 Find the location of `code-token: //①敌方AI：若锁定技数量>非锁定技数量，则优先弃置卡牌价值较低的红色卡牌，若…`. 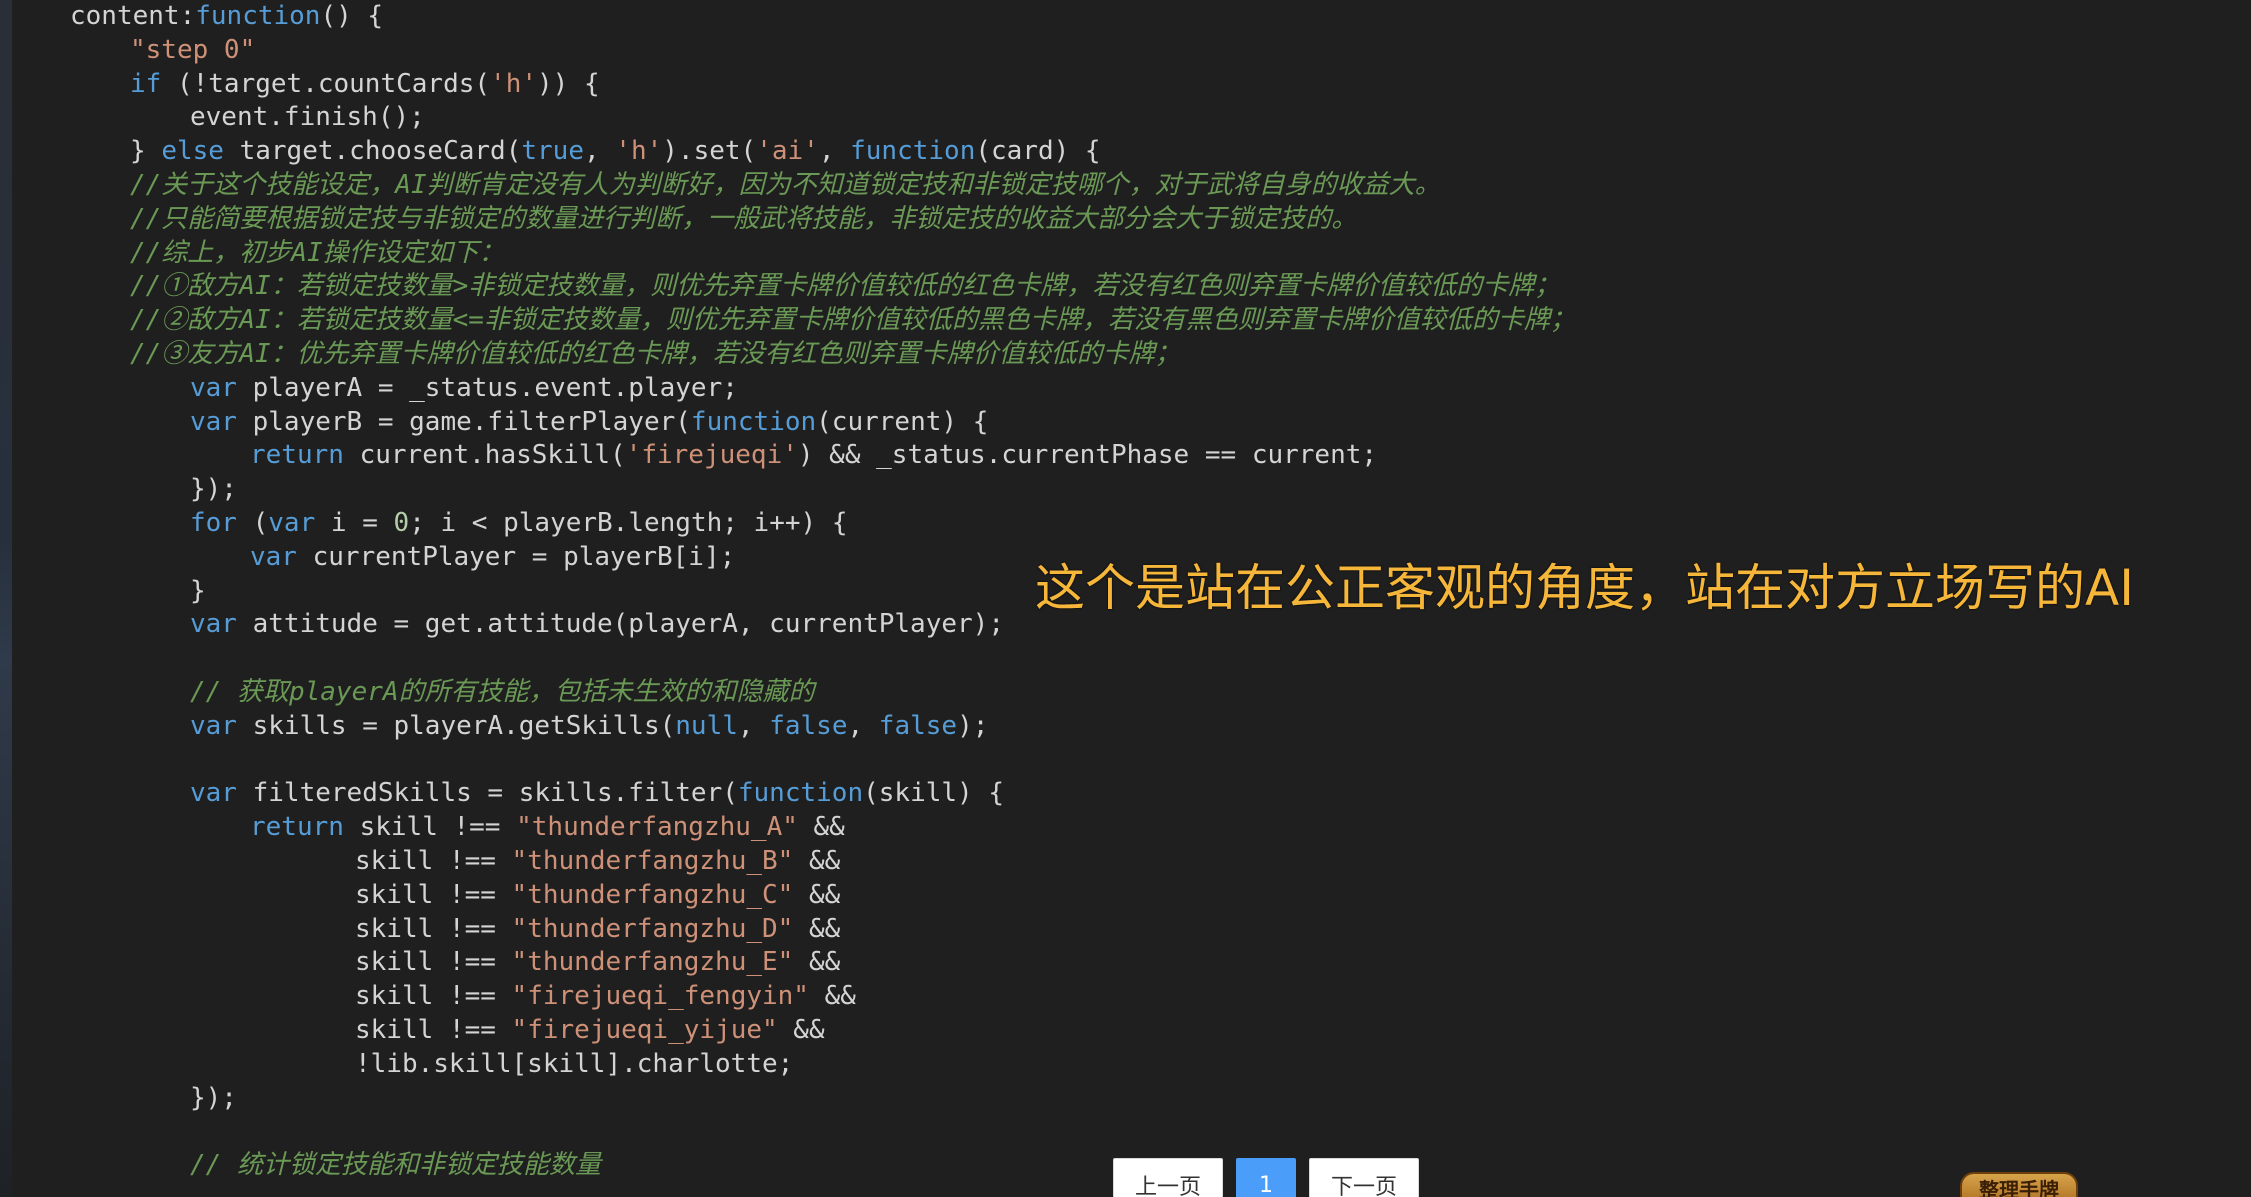

code-token: //①敌方AI：若锁定技数量>非锁定技数量，则优先弃置卡牌价值较低的红色卡牌，若… is located at coordinates (845, 286).